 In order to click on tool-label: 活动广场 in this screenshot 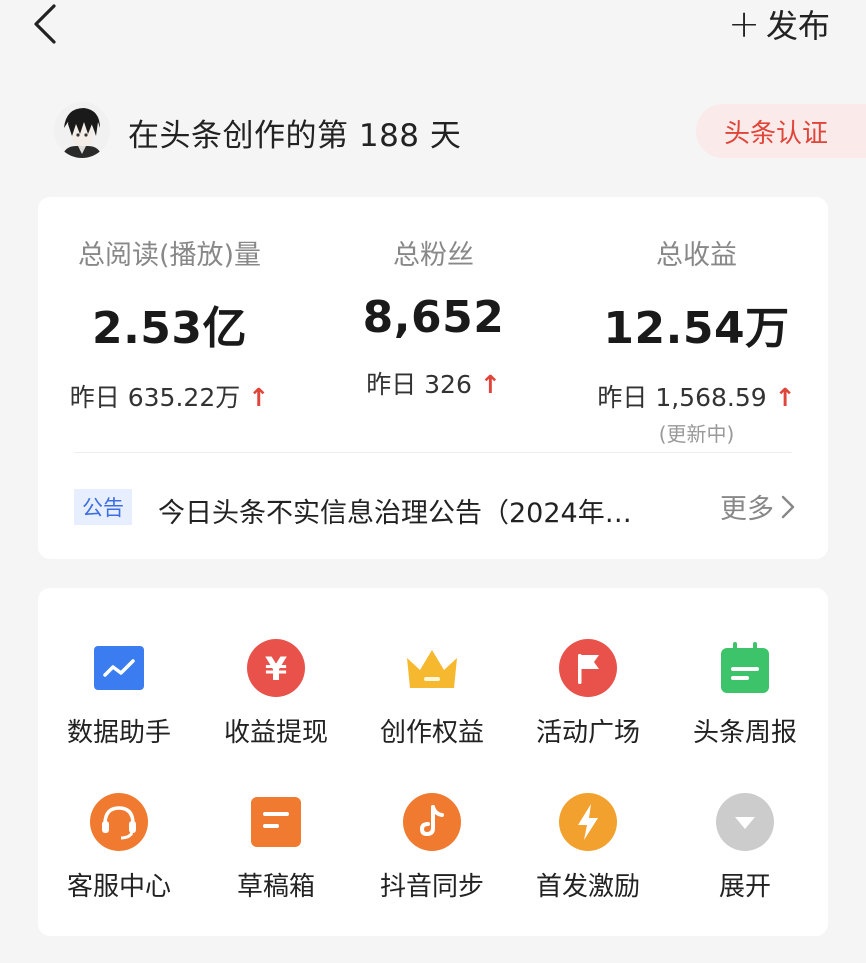, I will do `click(587, 733)`.